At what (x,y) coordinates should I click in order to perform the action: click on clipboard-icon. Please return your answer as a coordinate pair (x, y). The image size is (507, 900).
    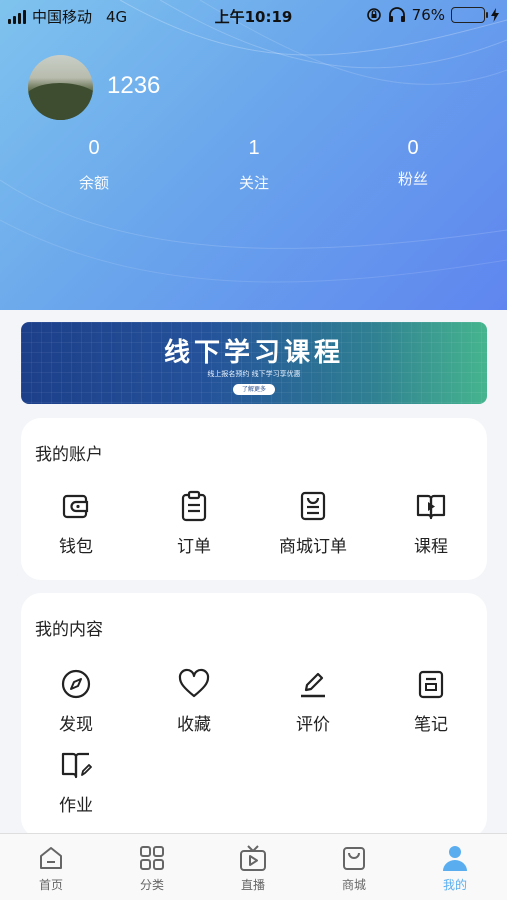
    Looking at the image, I should click on (194, 506).